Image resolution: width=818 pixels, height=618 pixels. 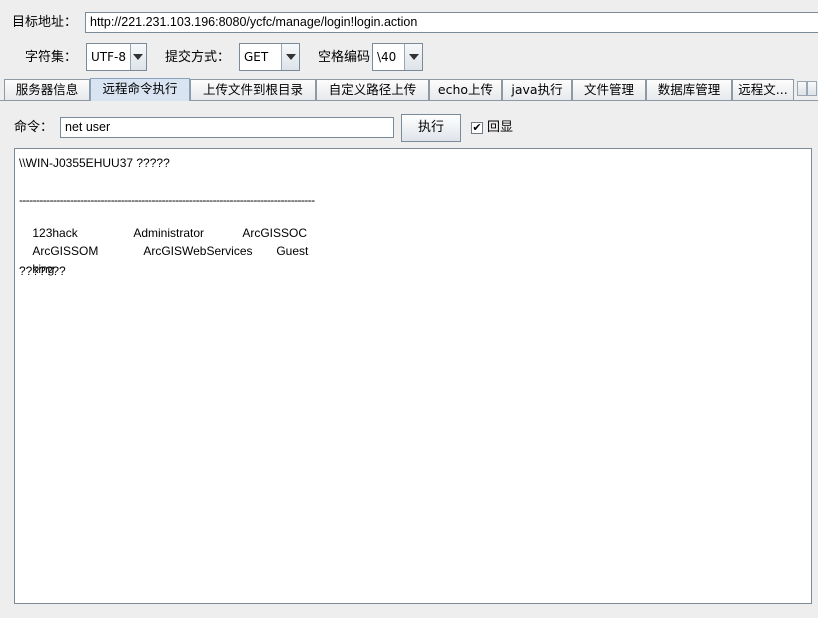 I want to click on output-blank-line, so click(x=413, y=182).